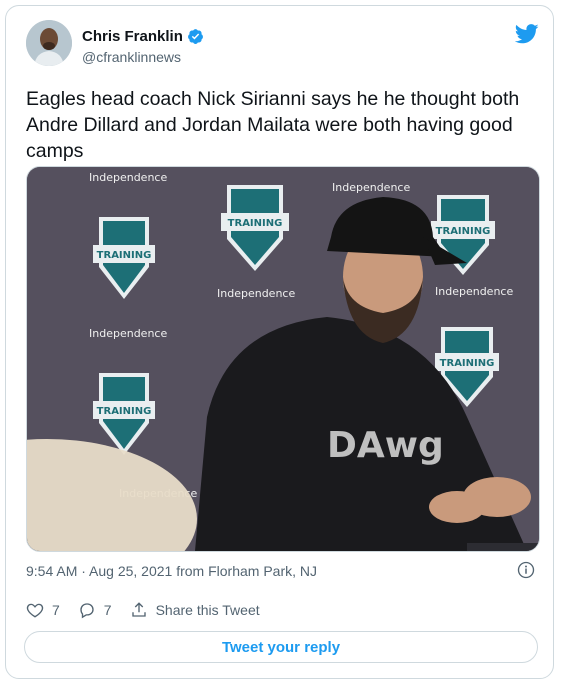 This screenshot has height=686, width=561. Describe the element at coordinates (49, 43) in the screenshot. I see `avatar` at that location.